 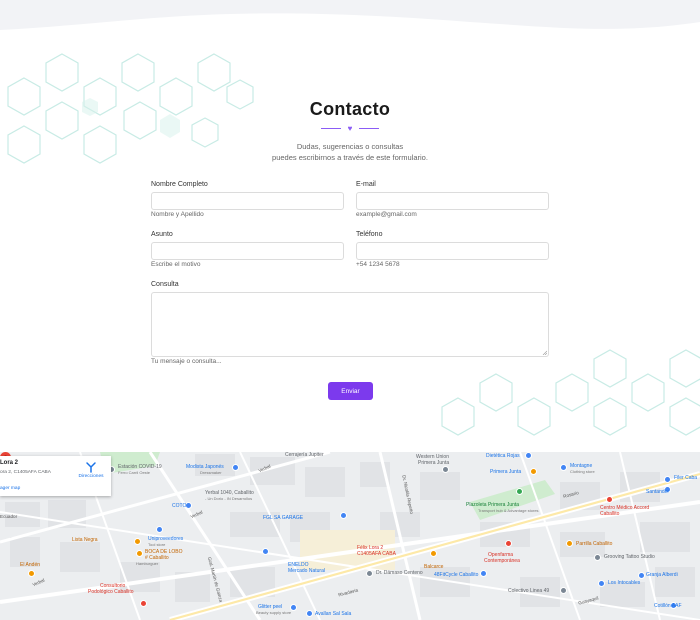 What do you see at coordinates (502, 561) in the screenshot?
I see `place-sublabel: Contemporánea` at bounding box center [502, 561].